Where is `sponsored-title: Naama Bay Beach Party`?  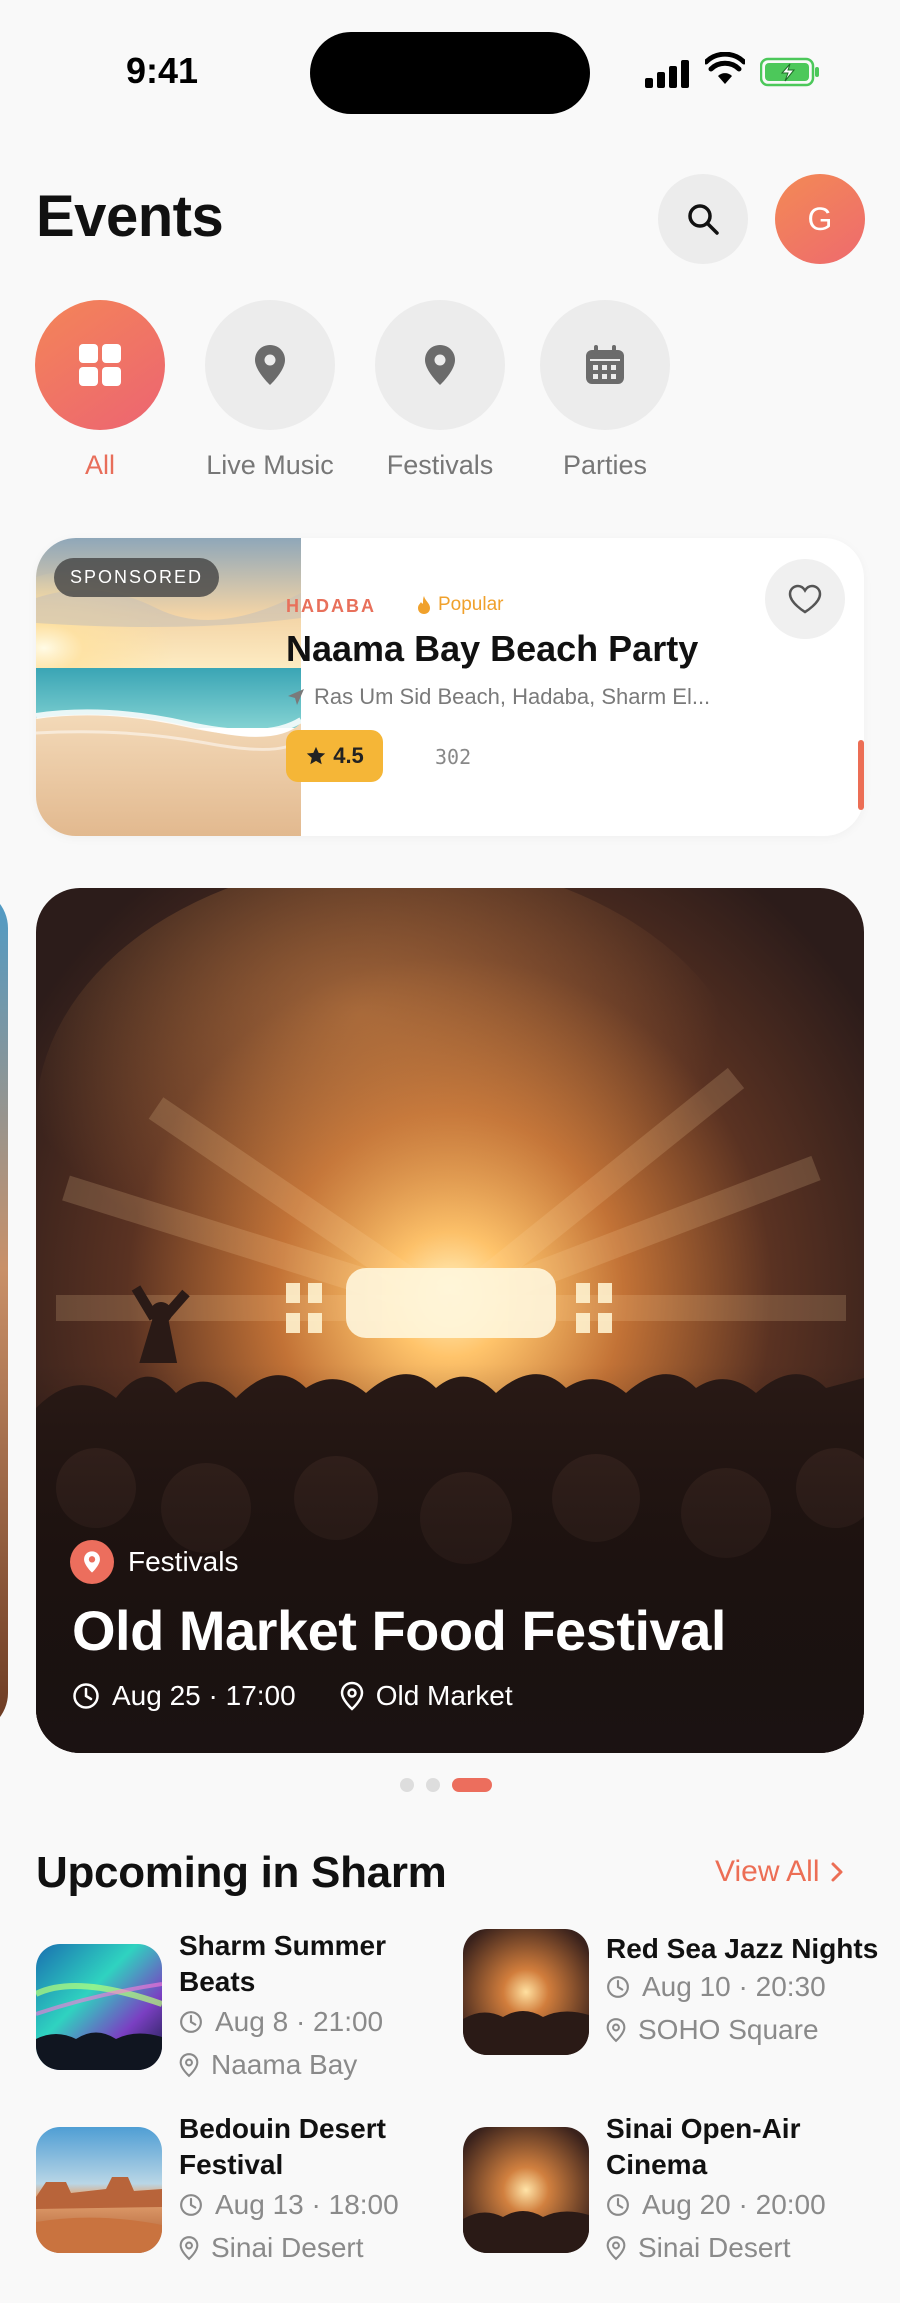 sponsored-title: Naama Bay Beach Party is located at coordinates (492, 648).